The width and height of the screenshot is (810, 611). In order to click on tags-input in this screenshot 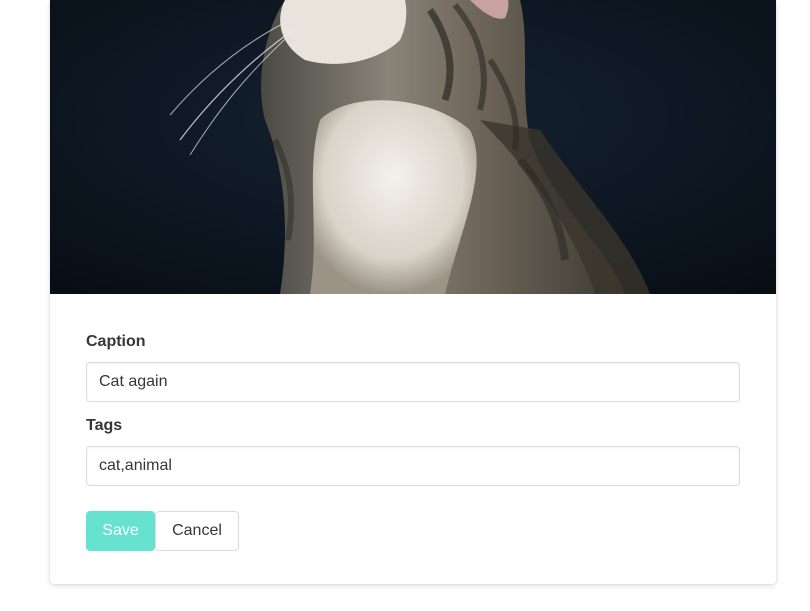, I will do `click(413, 466)`.